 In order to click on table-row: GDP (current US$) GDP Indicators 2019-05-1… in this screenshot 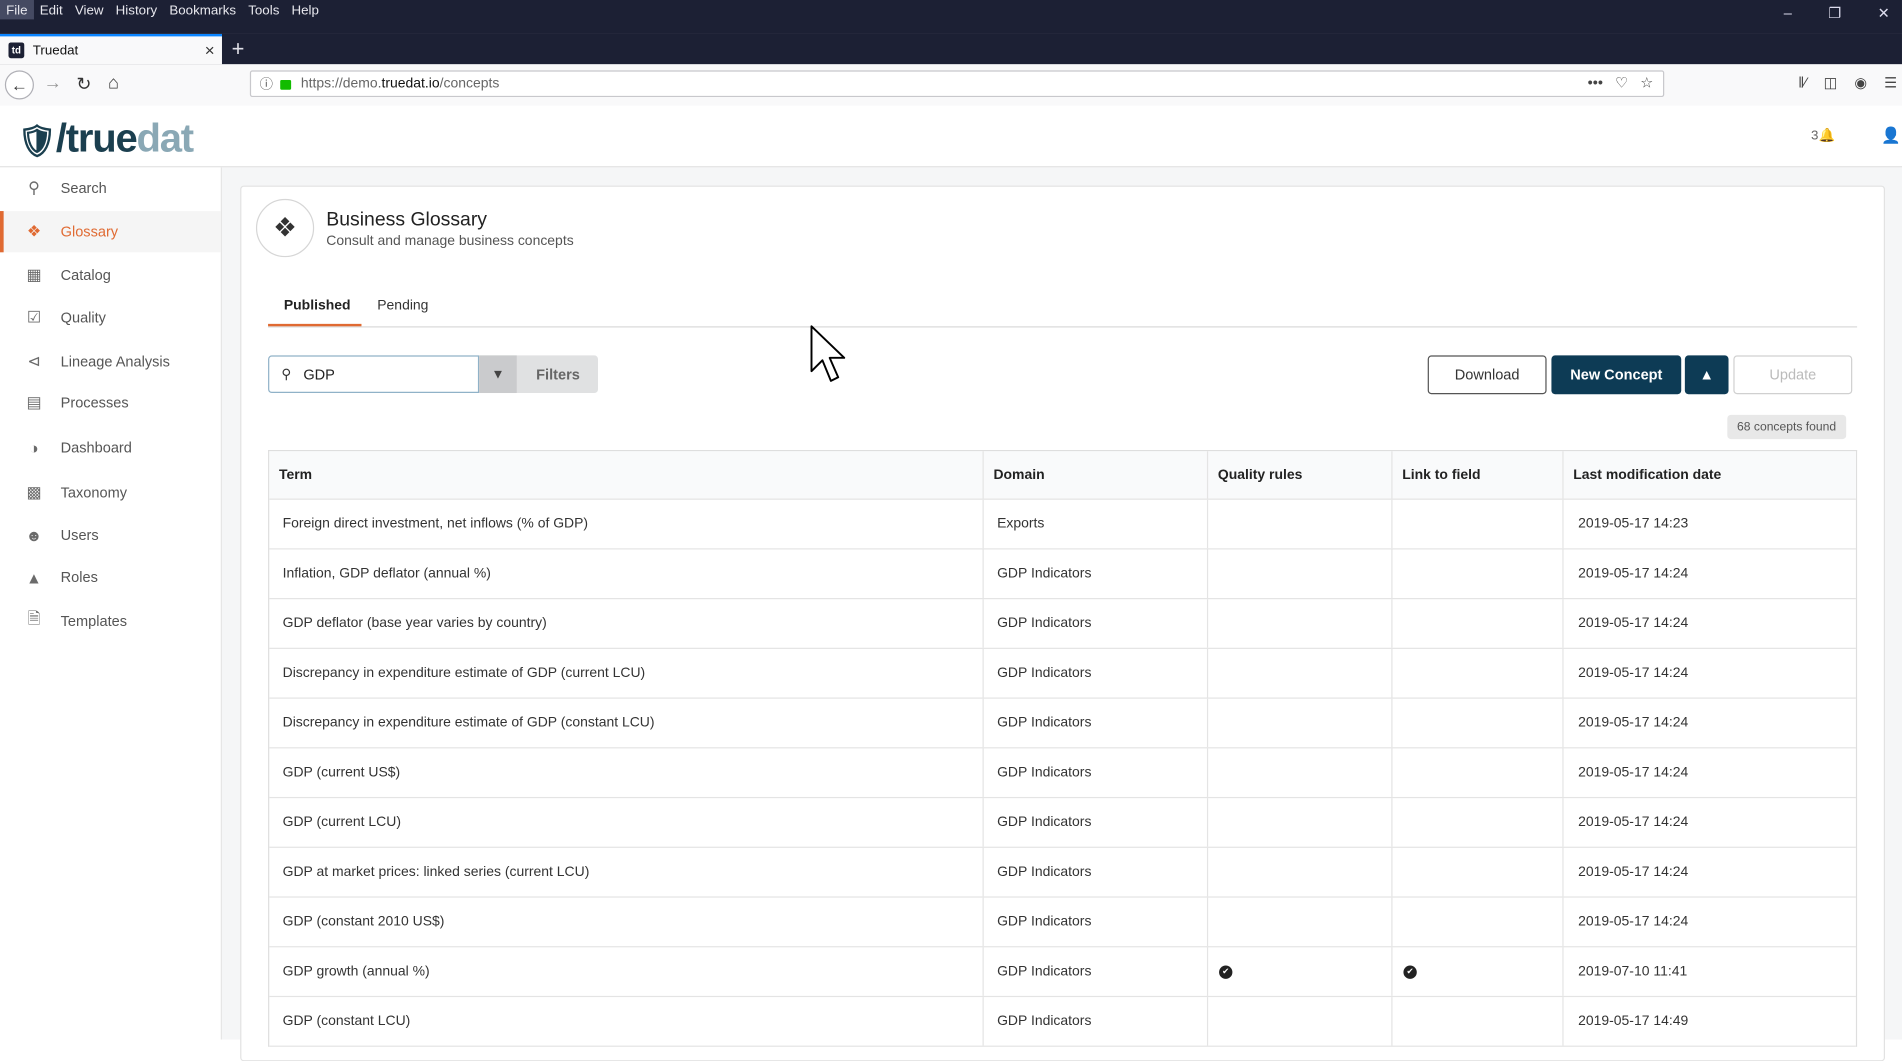, I will do `click(1062, 773)`.